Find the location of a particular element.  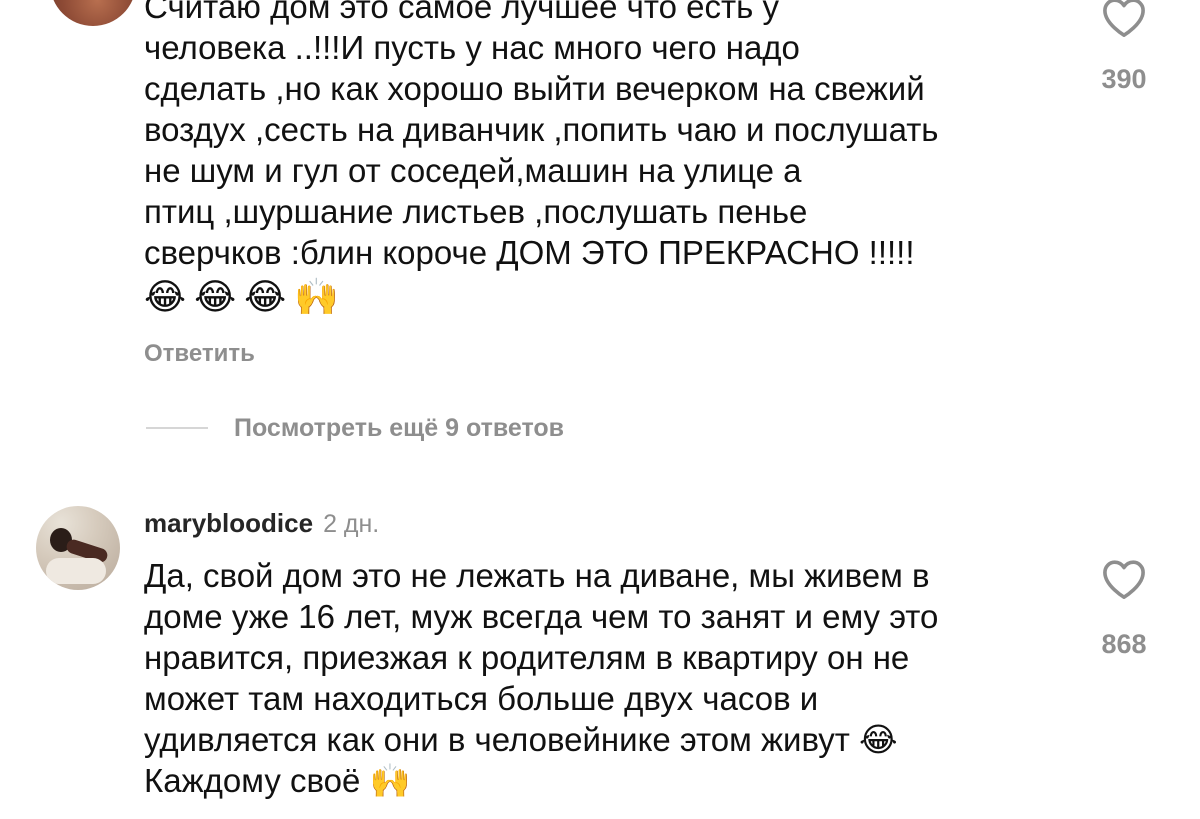

like-count: 868 is located at coordinates (1124, 644).